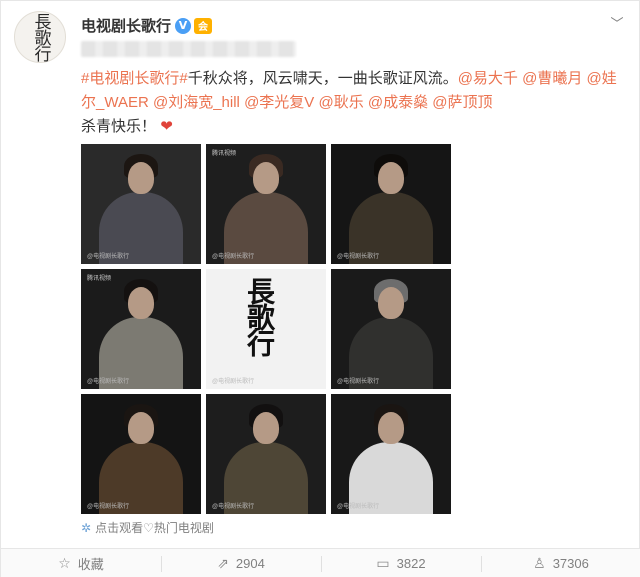 This screenshot has width=640, height=577. I want to click on thumbs-up-icon: ♙, so click(539, 563).